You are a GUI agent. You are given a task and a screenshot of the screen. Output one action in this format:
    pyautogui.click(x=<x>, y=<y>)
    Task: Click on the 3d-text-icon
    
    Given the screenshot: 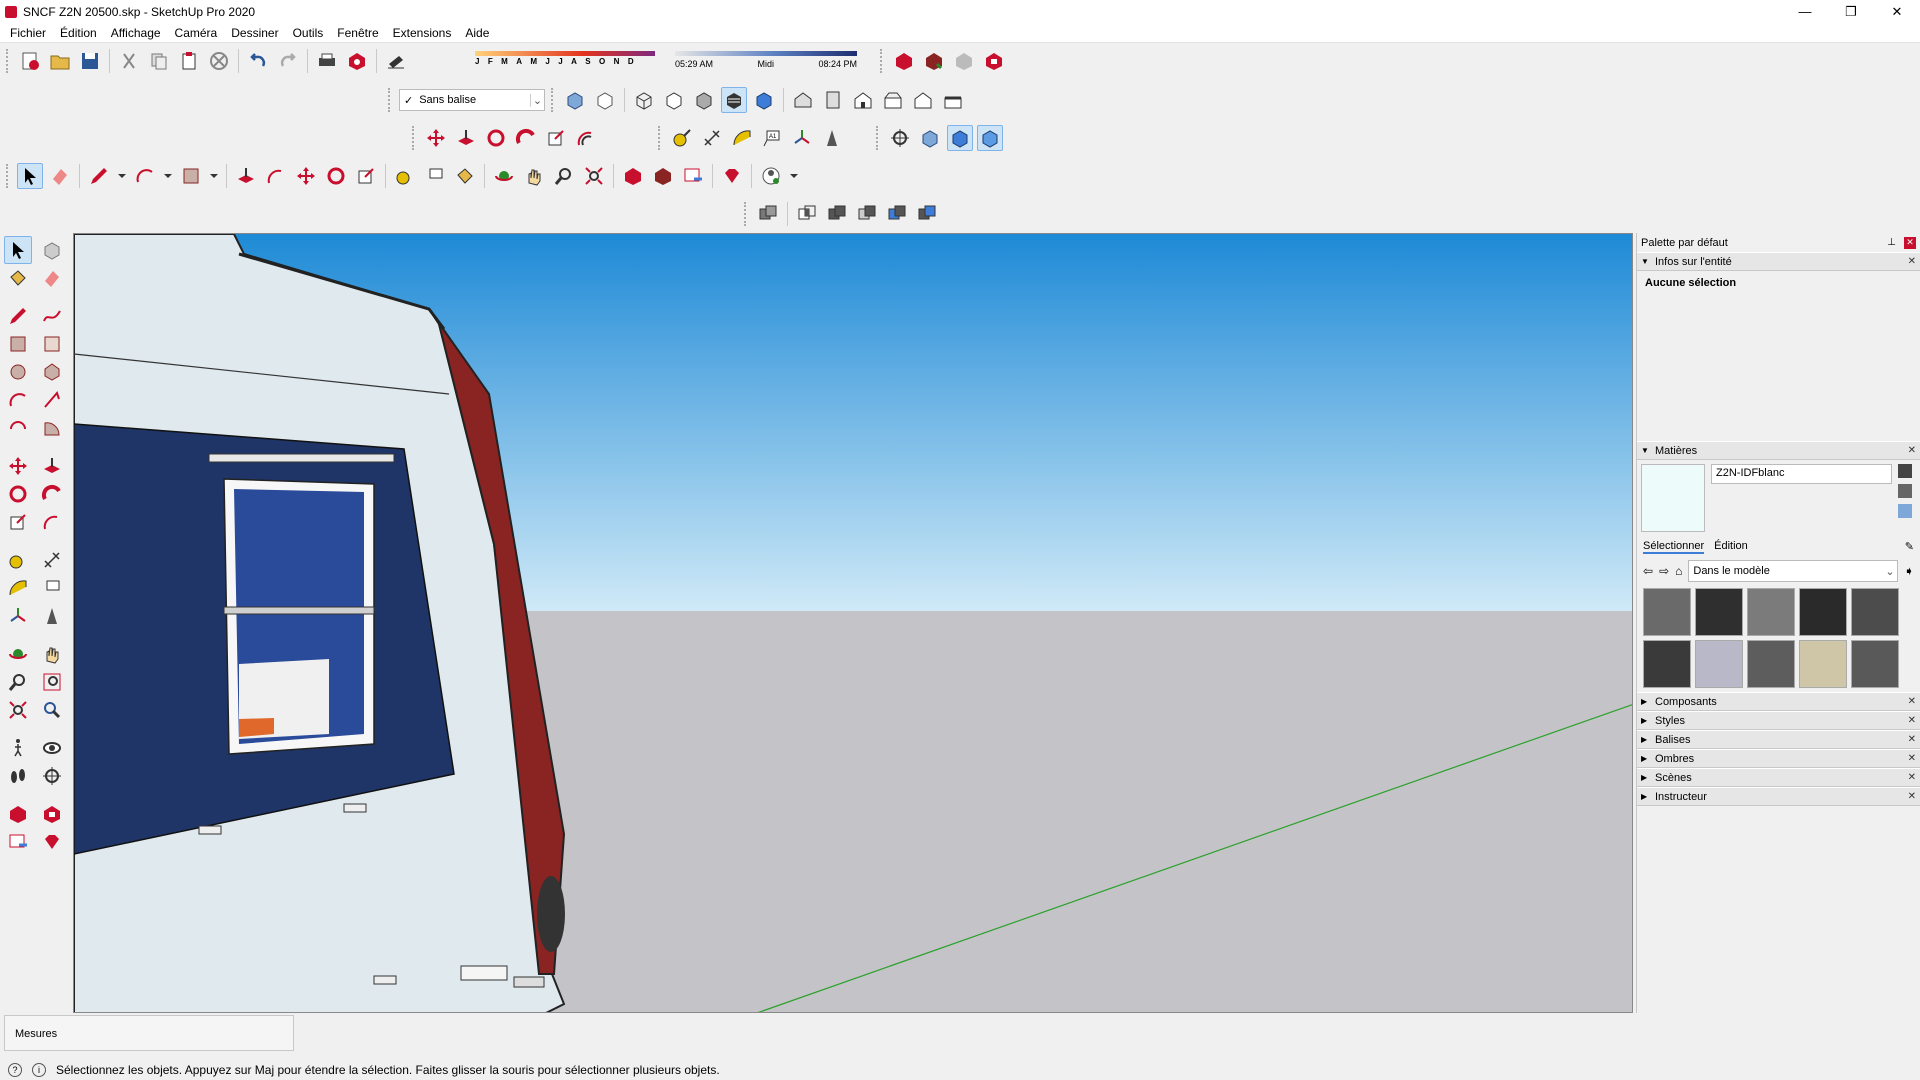 What is the action you would take?
    pyautogui.click(x=832, y=138)
    